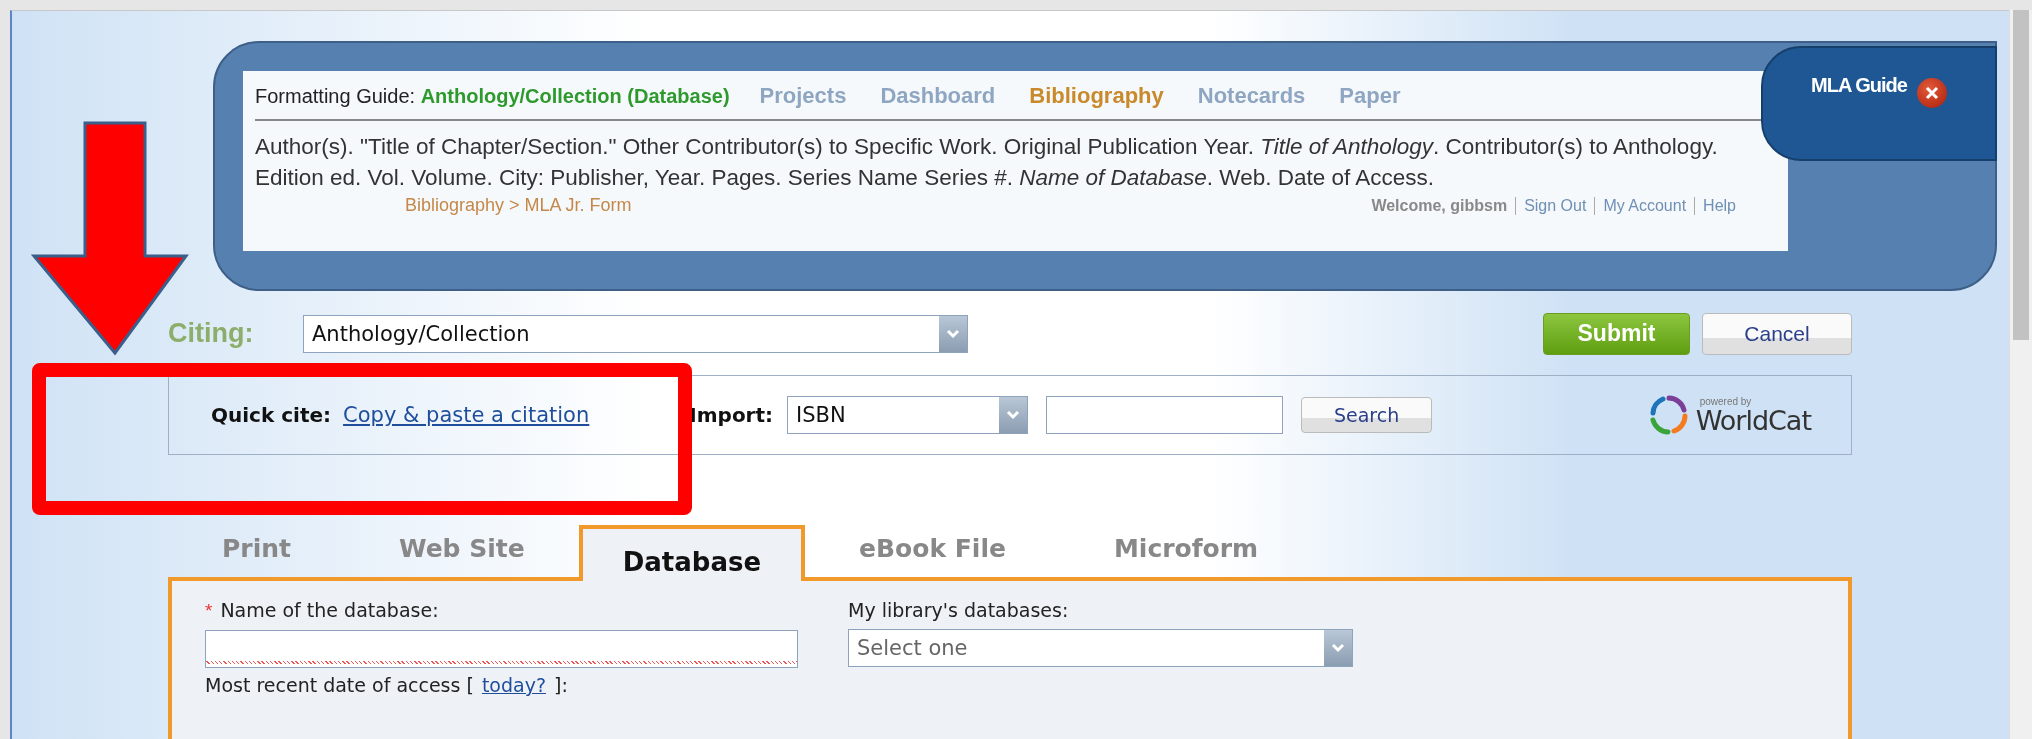 This screenshot has width=2032, height=739. What do you see at coordinates (1616, 333) in the screenshot?
I see `submit-button: Submit` at bounding box center [1616, 333].